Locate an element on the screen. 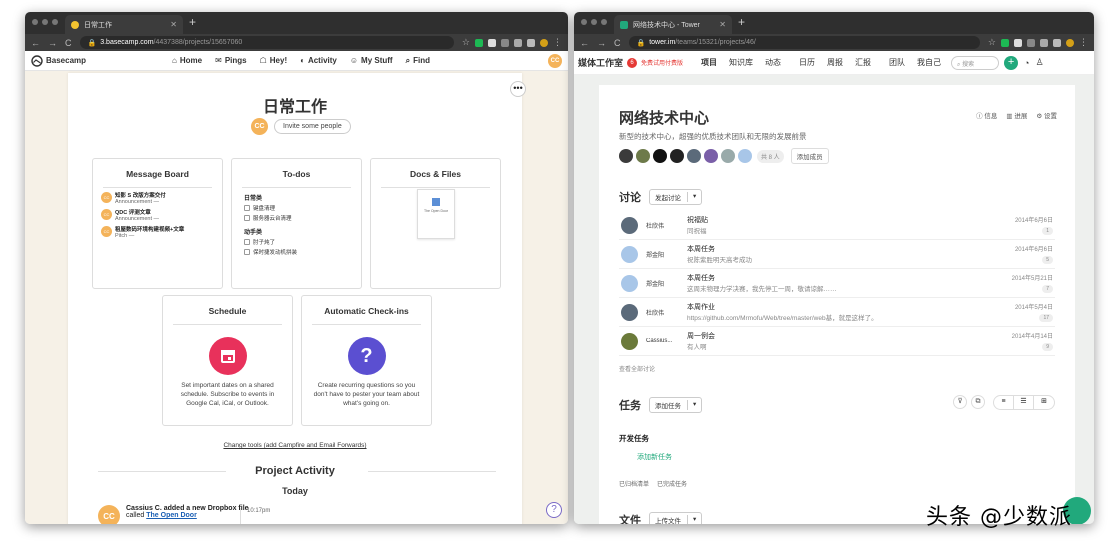  grid-view-icon: ⊞ is located at coordinates (1044, 402).